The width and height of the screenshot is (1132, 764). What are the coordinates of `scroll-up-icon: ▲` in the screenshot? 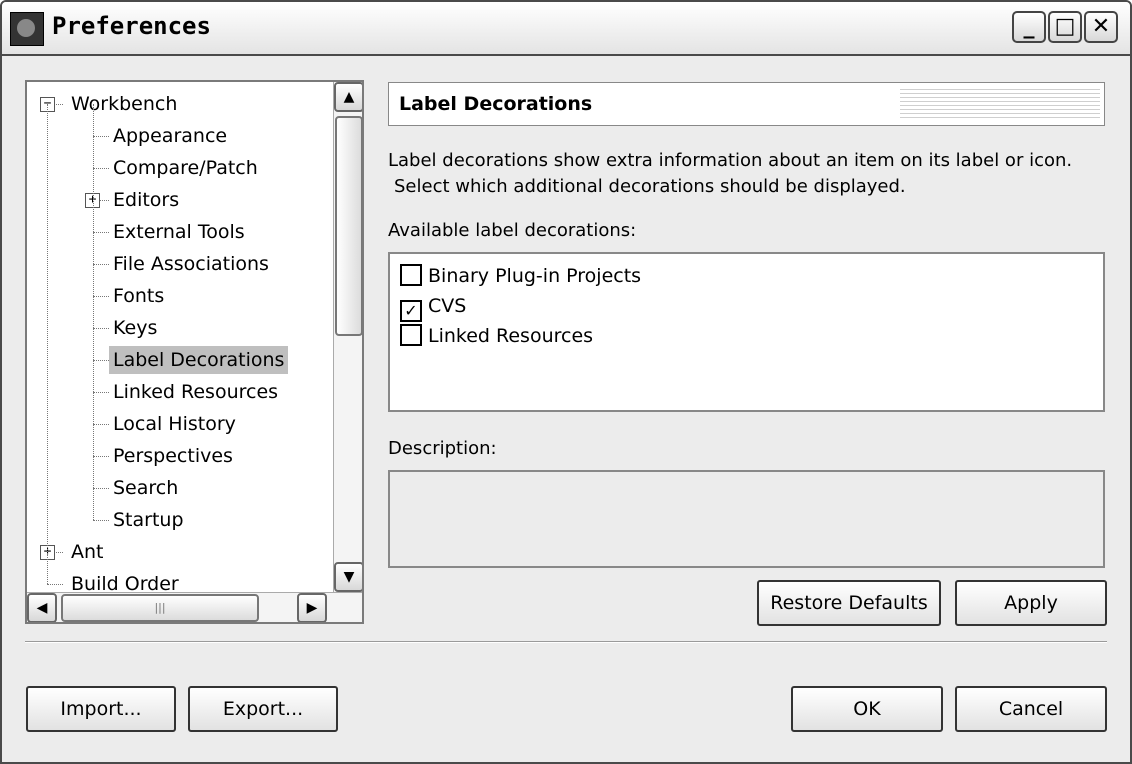 It's located at (348, 97).